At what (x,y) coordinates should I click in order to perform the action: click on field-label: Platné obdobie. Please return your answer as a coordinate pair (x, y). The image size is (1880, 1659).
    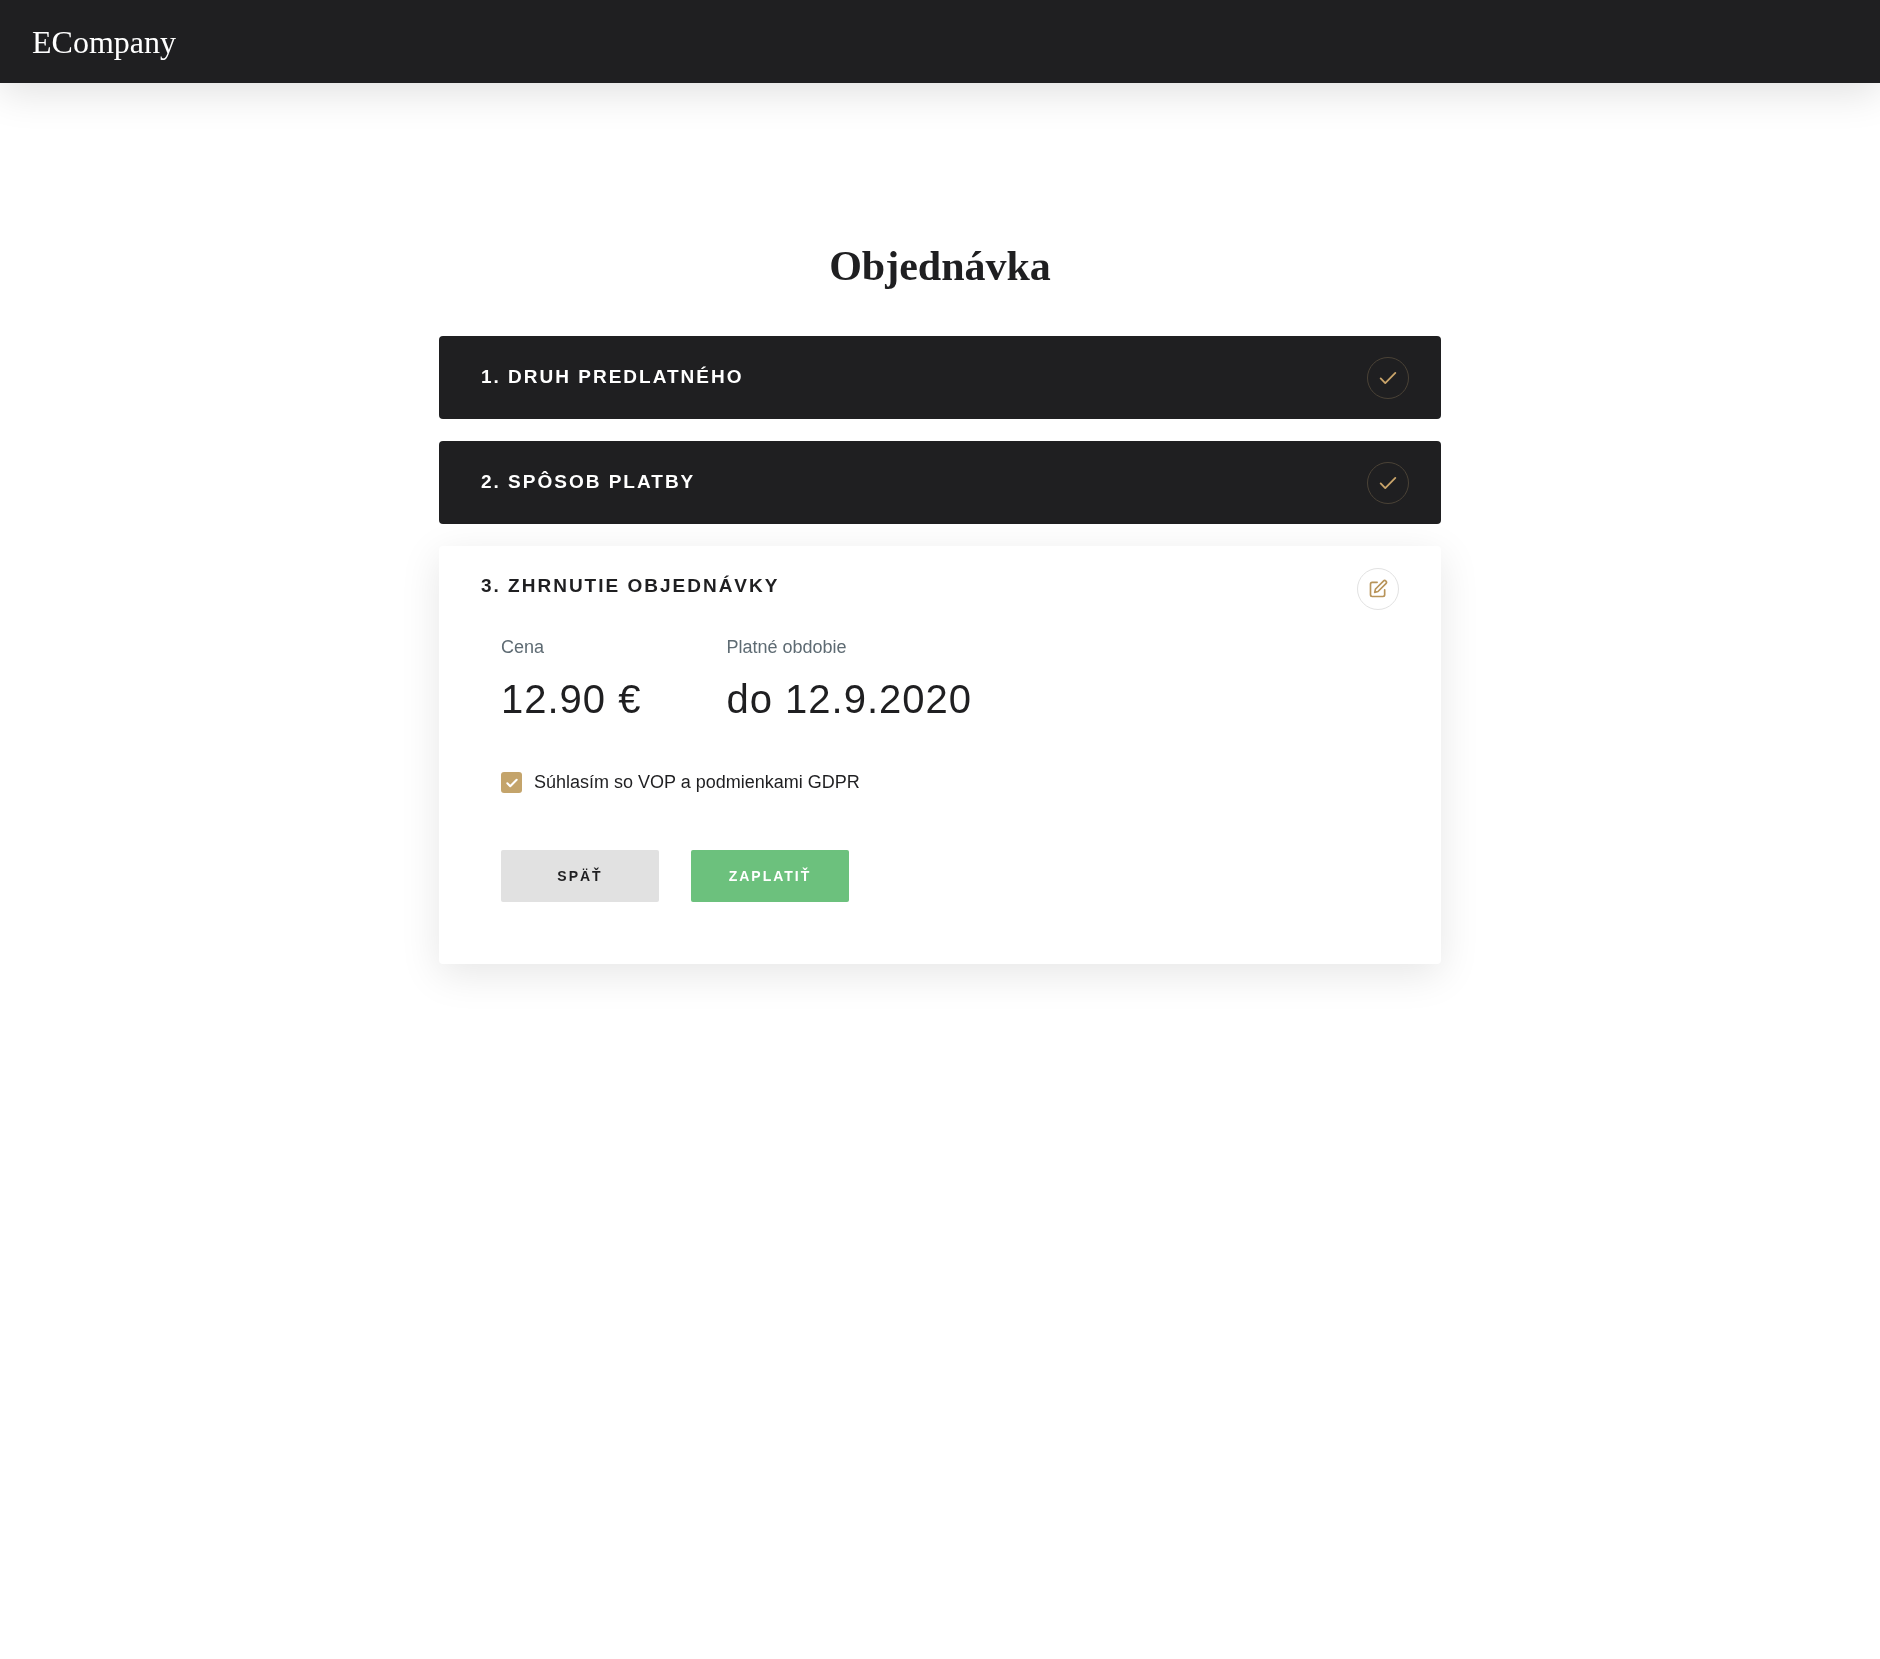
    Looking at the image, I should click on (787, 647).